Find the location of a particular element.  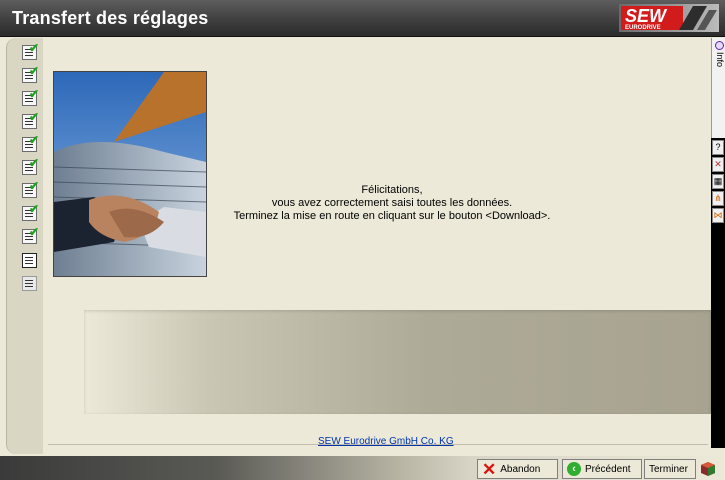

abort-button-label: Abandon is located at coordinates (520, 469).